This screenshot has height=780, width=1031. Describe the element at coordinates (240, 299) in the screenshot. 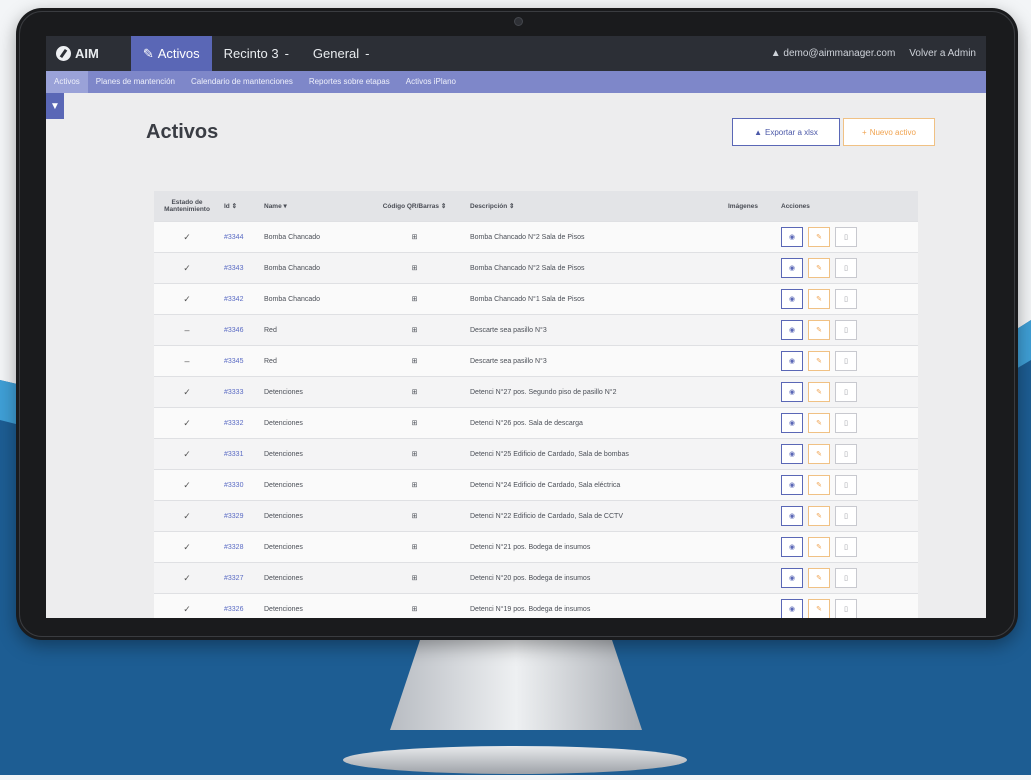

I see `asset-id-link: #3342` at that location.